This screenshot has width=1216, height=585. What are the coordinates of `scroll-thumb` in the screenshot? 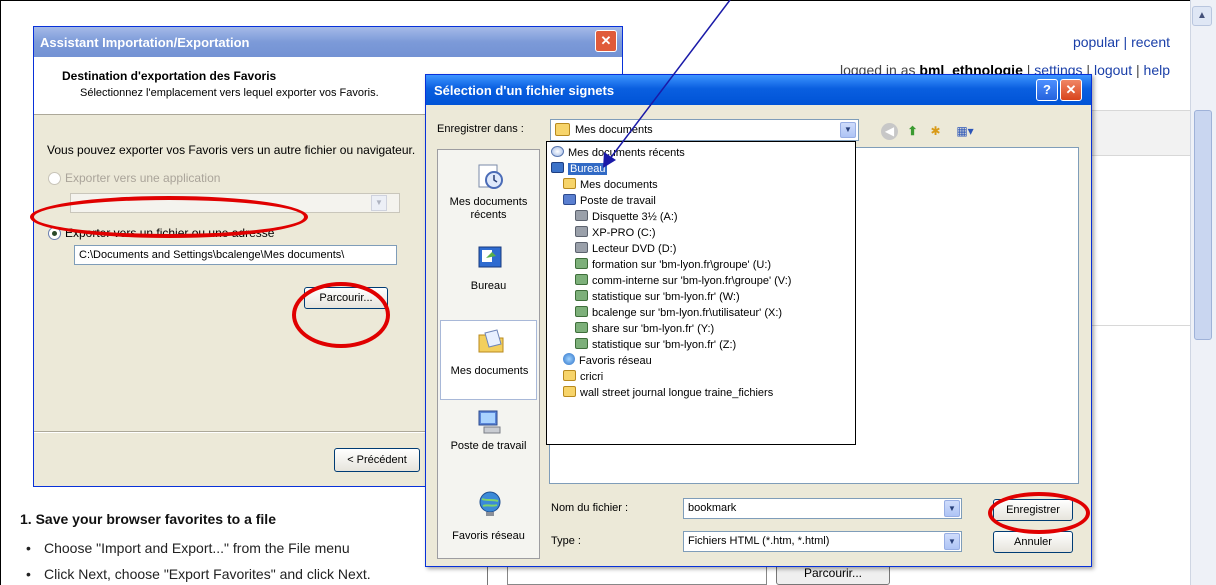 It's located at (1203, 225).